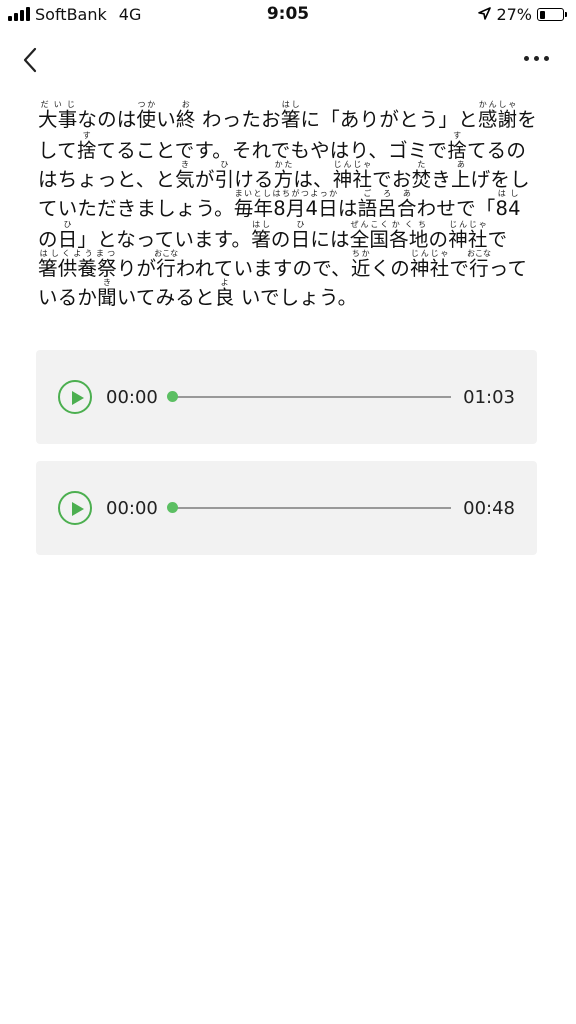  Describe the element at coordinates (136, 268) in the screenshot. I see `text-segment: りが` at that location.